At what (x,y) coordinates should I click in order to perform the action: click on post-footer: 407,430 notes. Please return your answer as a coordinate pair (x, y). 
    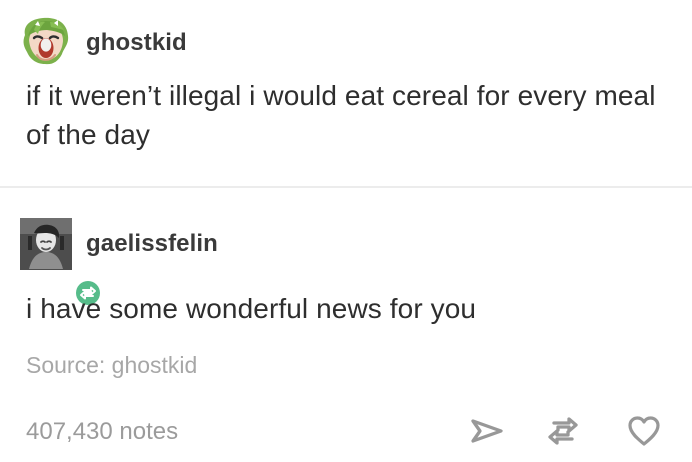
    Looking at the image, I should click on (346, 435).